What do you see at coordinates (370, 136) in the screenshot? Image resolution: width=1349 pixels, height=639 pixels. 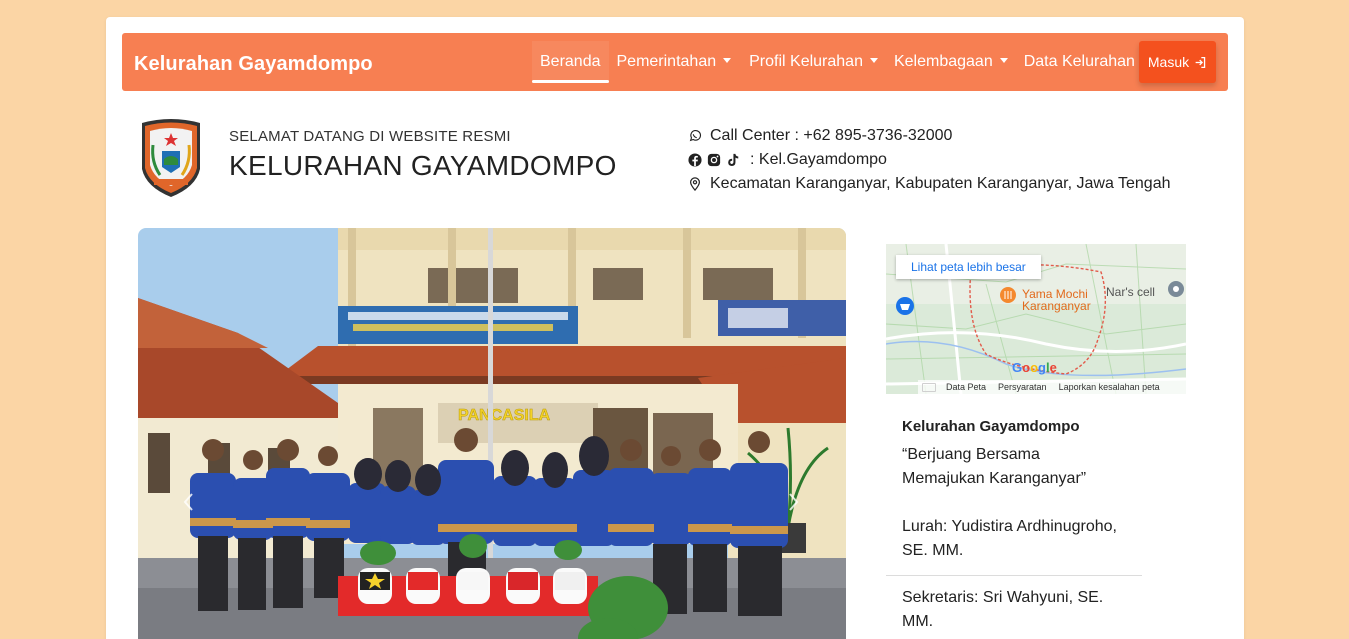 I see `welcome-text: SELAMAT DATANG DI WEBSITE RESMI` at bounding box center [370, 136].